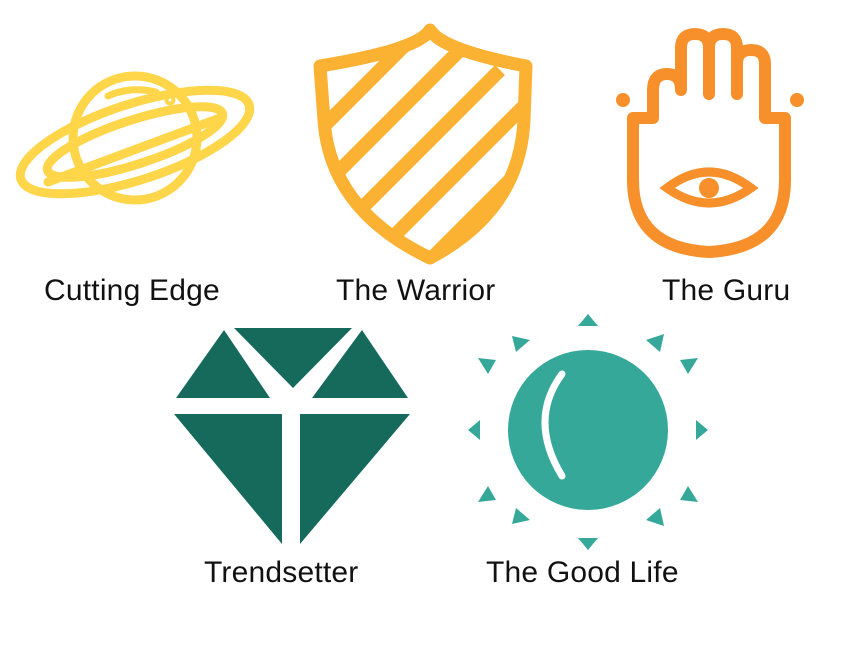 Image resolution: width=854 pixels, height=650 pixels. Describe the element at coordinates (416, 290) in the screenshot. I see `archetype-label: The Warrior` at that location.